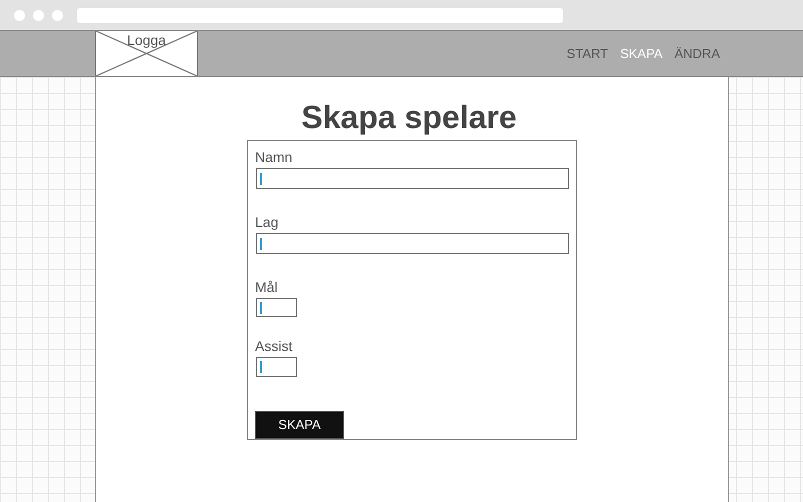 Image resolution: width=803 pixels, height=502 pixels. Describe the element at coordinates (274, 157) in the screenshot. I see `field-label: Namn` at that location.